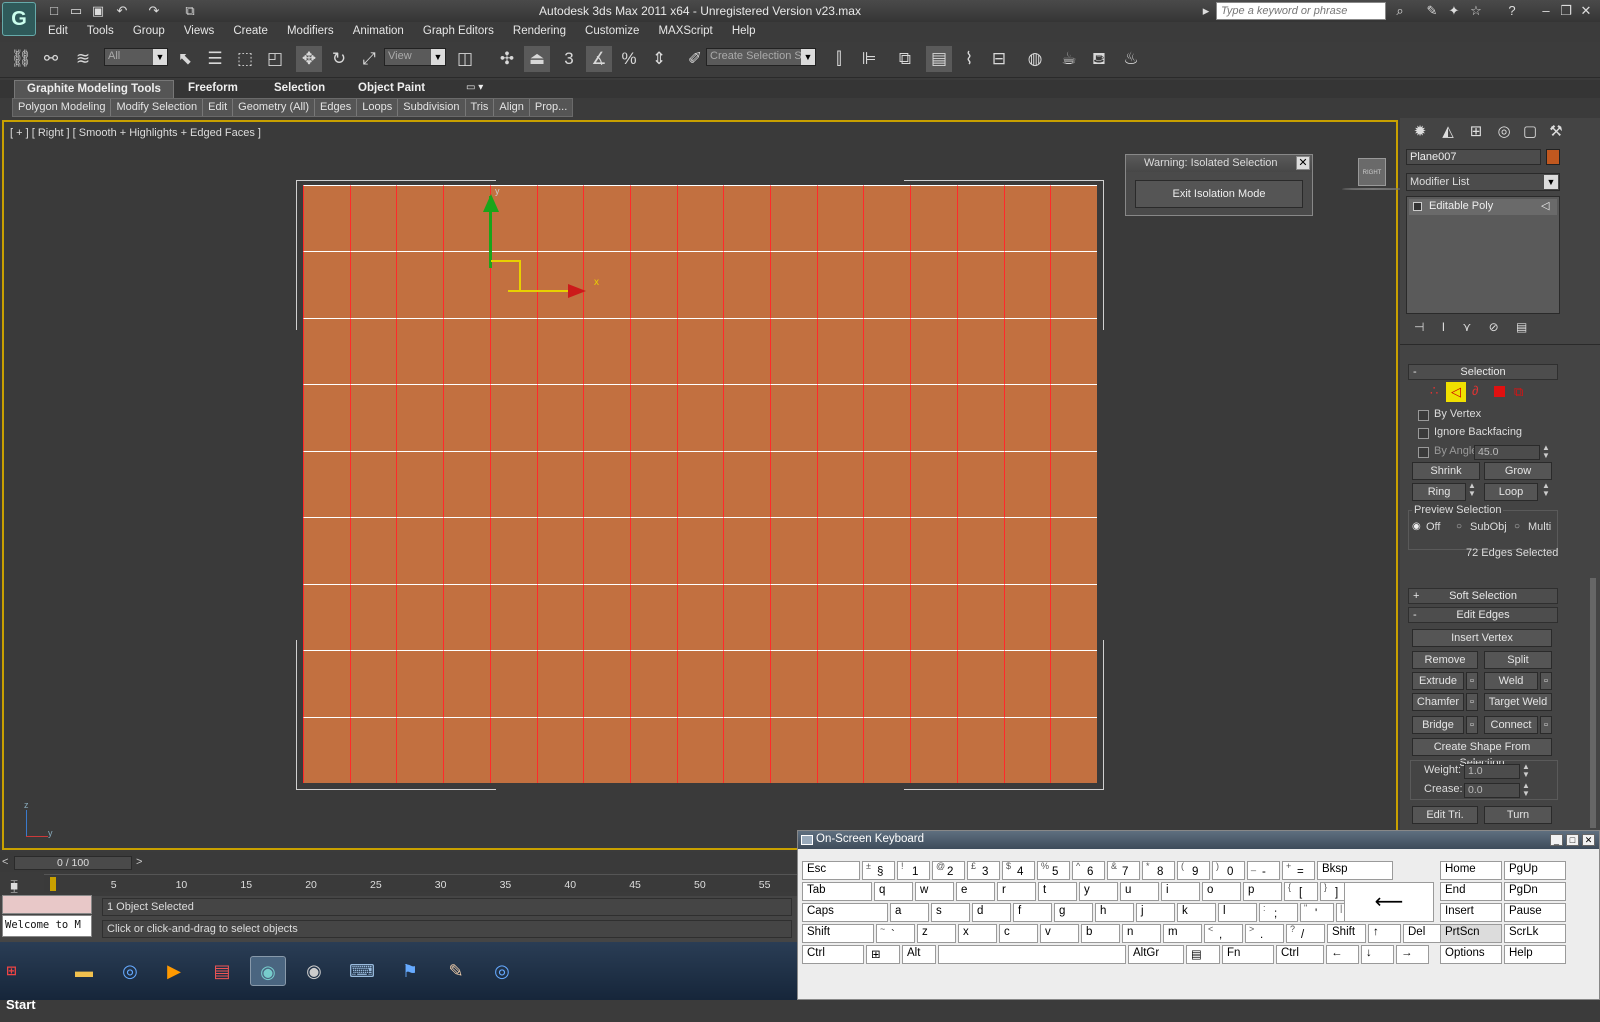  What do you see at coordinates (1566, 11) in the screenshot?
I see `restore-icon: ❐` at bounding box center [1566, 11].